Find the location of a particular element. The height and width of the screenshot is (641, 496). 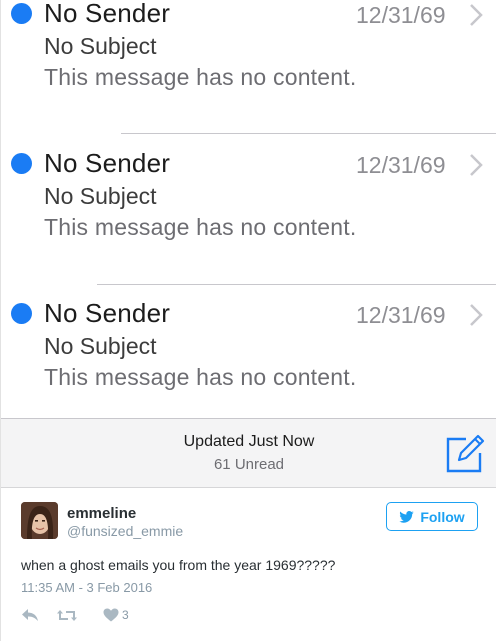

follow-label: Follow is located at coordinates (442, 516).